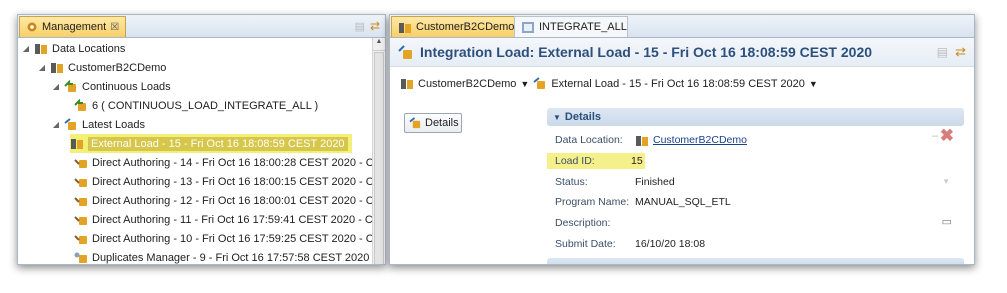 This screenshot has height=293, width=1007. I want to click on field-program-name: Program Name: MANUAL_SQL_ETL, so click(643, 202).